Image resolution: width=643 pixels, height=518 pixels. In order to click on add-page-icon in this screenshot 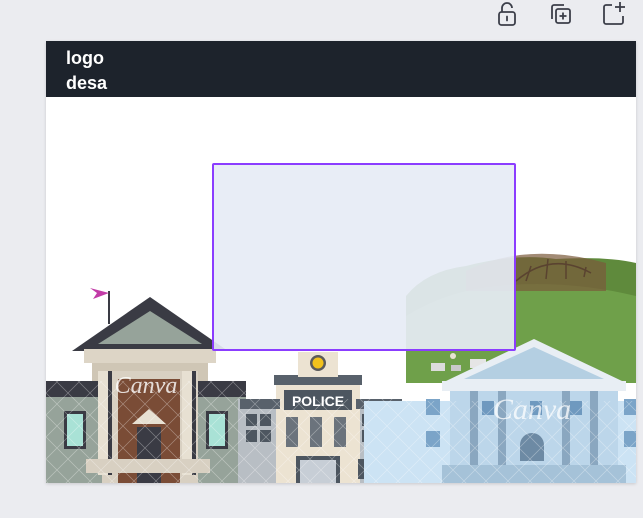, I will do `click(614, 13)`.